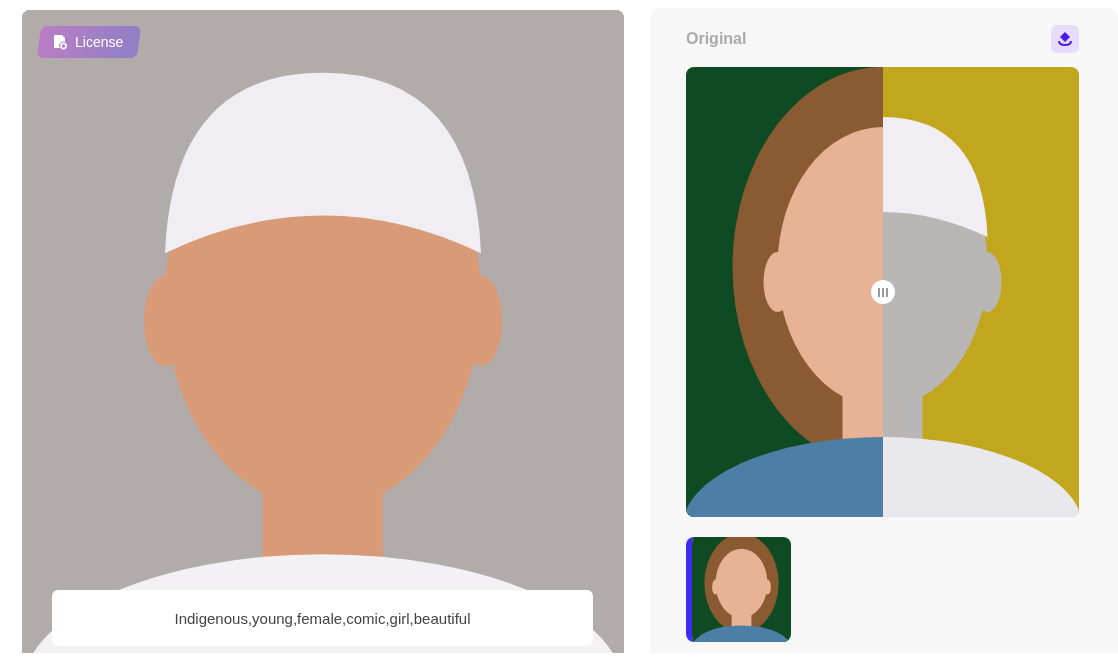 The height and width of the screenshot is (663, 1118). What do you see at coordinates (716, 39) in the screenshot?
I see `panel-title: Original` at bounding box center [716, 39].